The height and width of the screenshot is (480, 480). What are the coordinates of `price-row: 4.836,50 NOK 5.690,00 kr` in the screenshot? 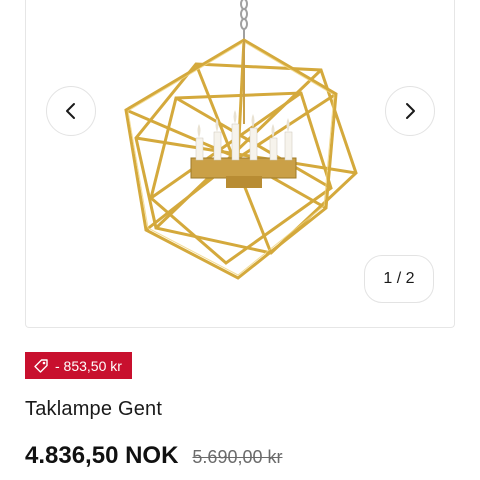 It's located at (153, 456).